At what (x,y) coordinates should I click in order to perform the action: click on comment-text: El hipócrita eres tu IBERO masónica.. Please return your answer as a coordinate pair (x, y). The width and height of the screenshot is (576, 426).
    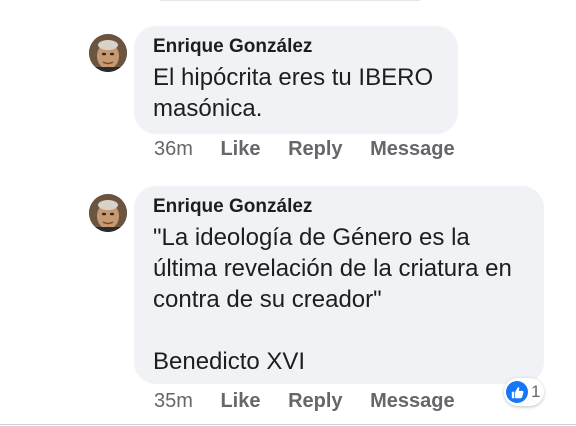
    Looking at the image, I should click on (293, 93).